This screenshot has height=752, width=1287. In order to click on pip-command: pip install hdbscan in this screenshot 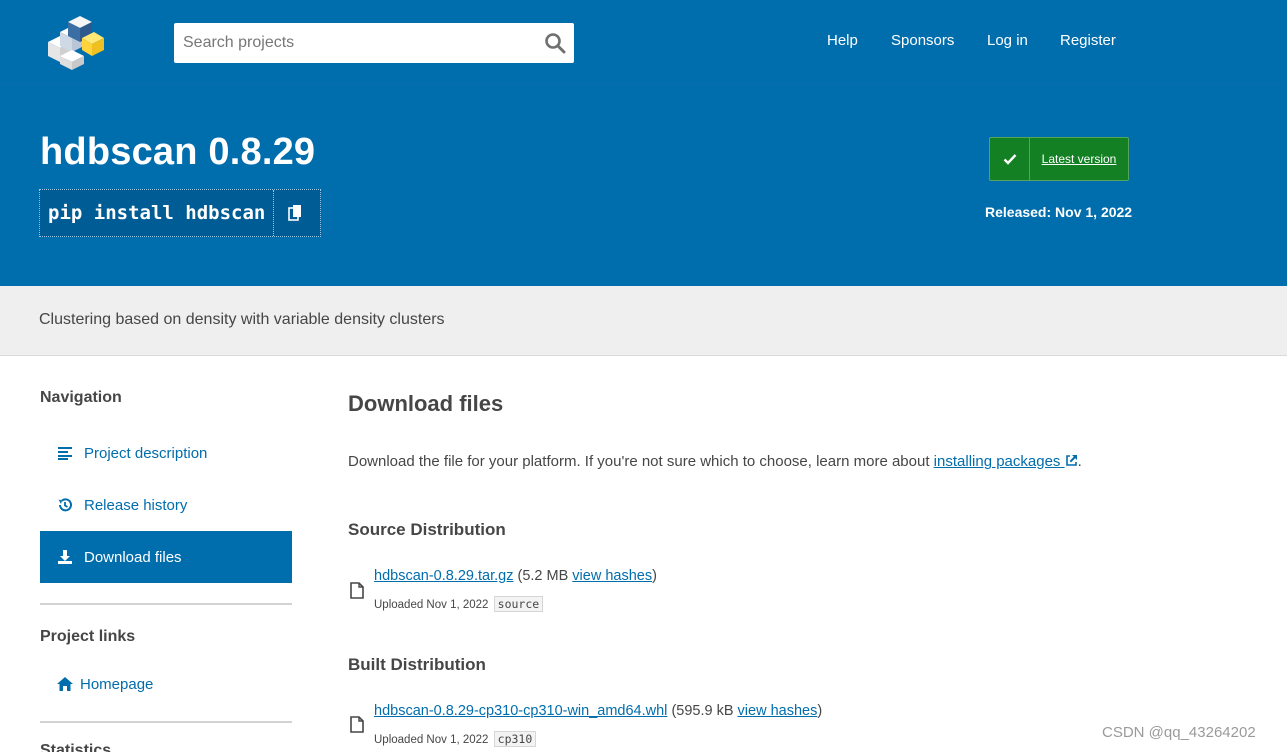, I will do `click(157, 213)`.